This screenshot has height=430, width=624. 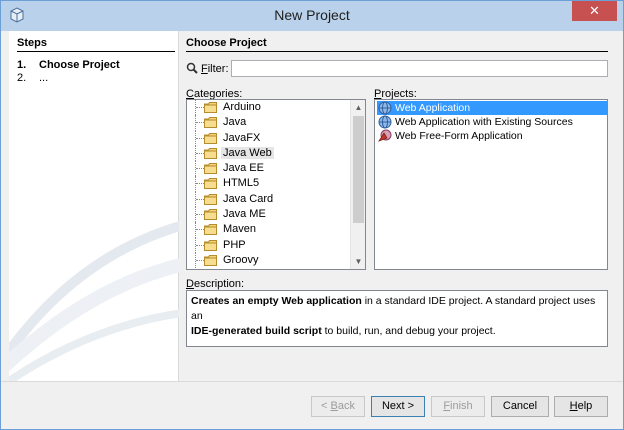 I want to click on category-item: HTML5, so click(x=268, y=184).